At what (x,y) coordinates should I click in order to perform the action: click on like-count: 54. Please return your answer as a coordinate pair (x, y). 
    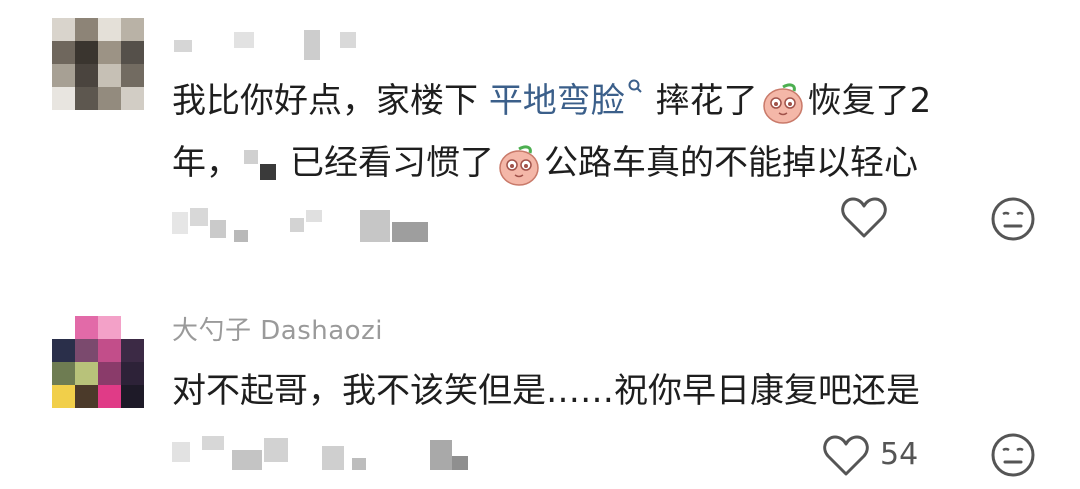
    Looking at the image, I should click on (899, 454).